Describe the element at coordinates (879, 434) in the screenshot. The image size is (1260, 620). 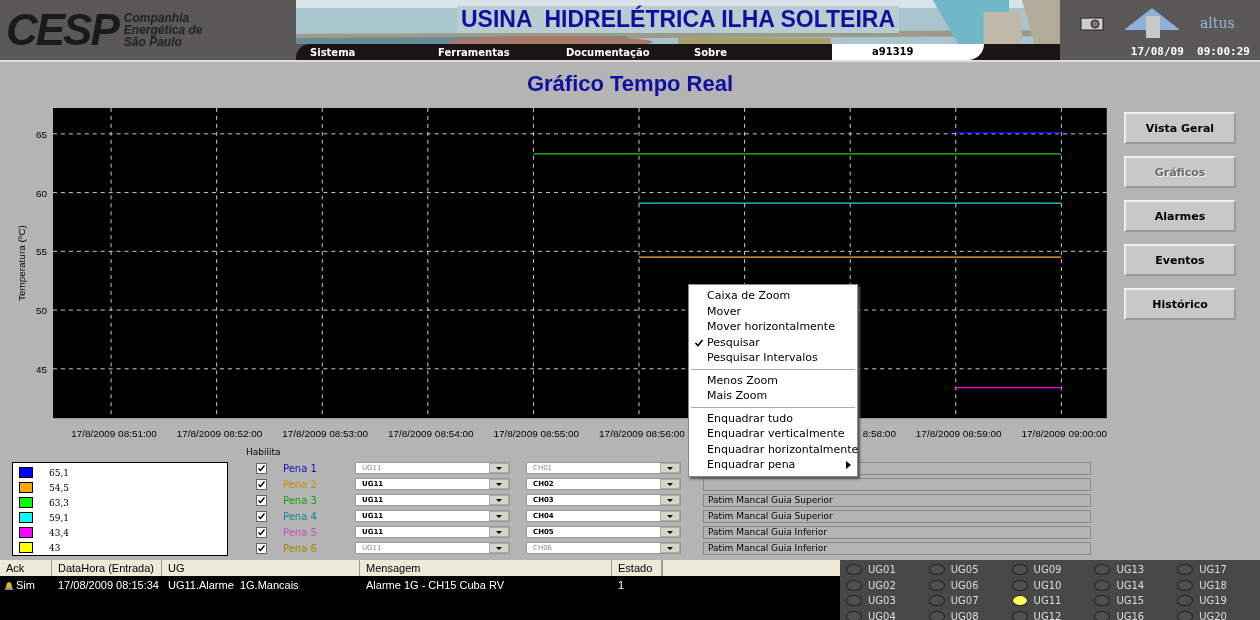
I see `x-tick-label: 8:58:00` at that location.